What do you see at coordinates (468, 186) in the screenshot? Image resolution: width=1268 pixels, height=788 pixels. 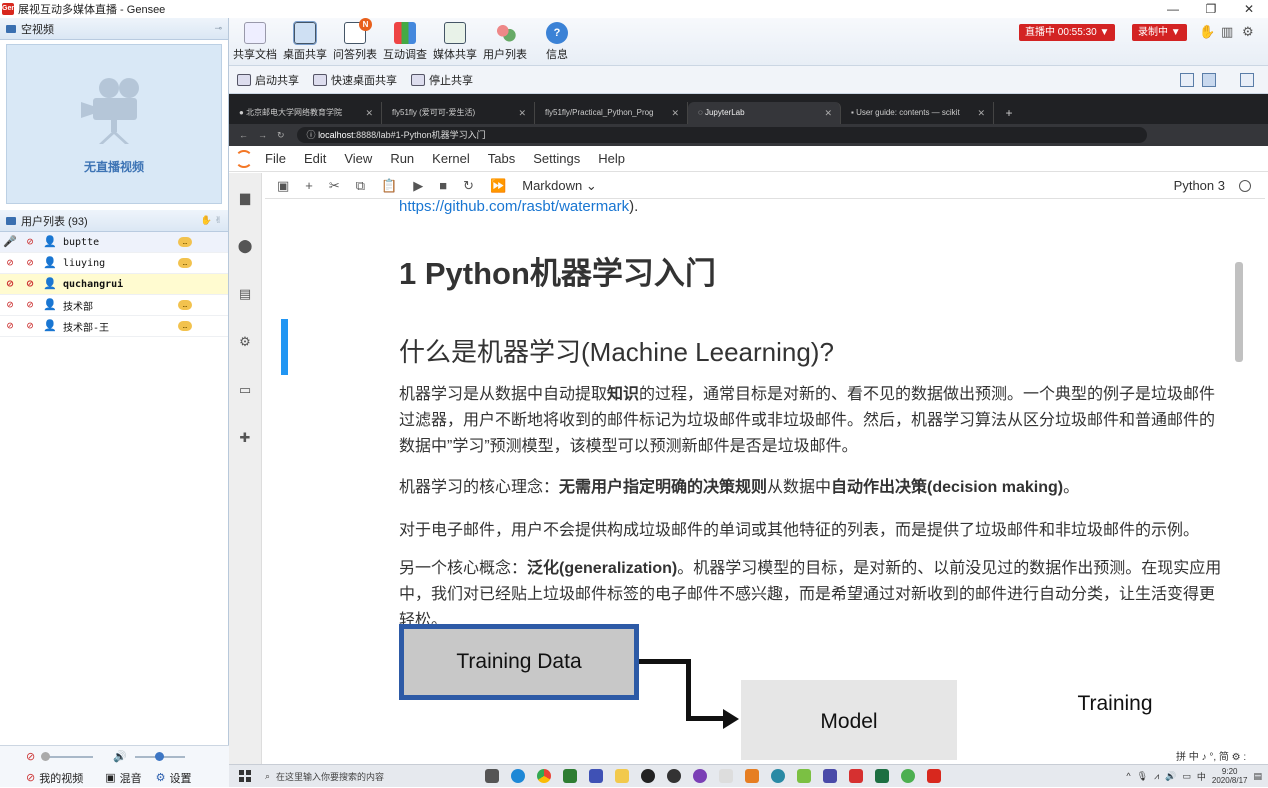 I see `restart-icon: ↻` at bounding box center [468, 186].